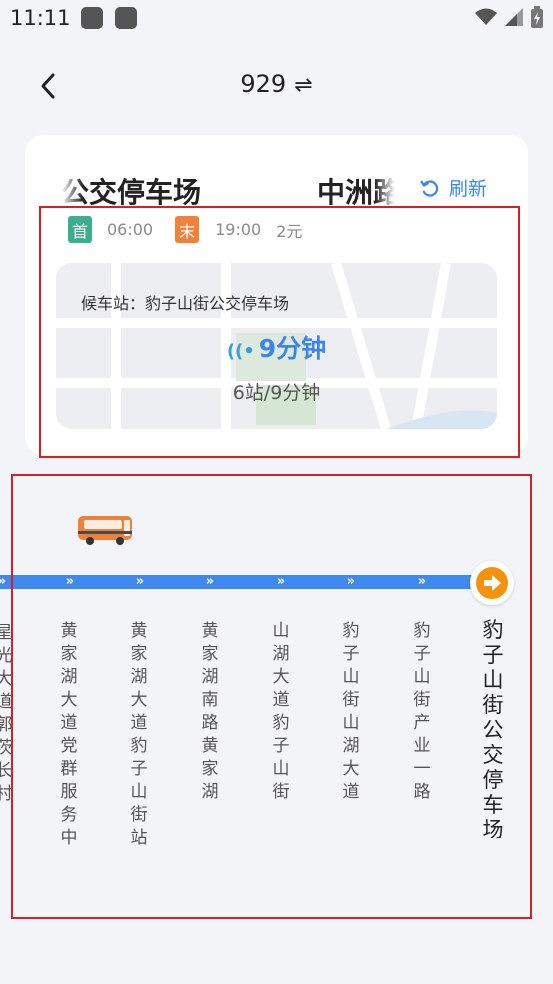  I want to click on refresh-label: 刷新, so click(468, 189).